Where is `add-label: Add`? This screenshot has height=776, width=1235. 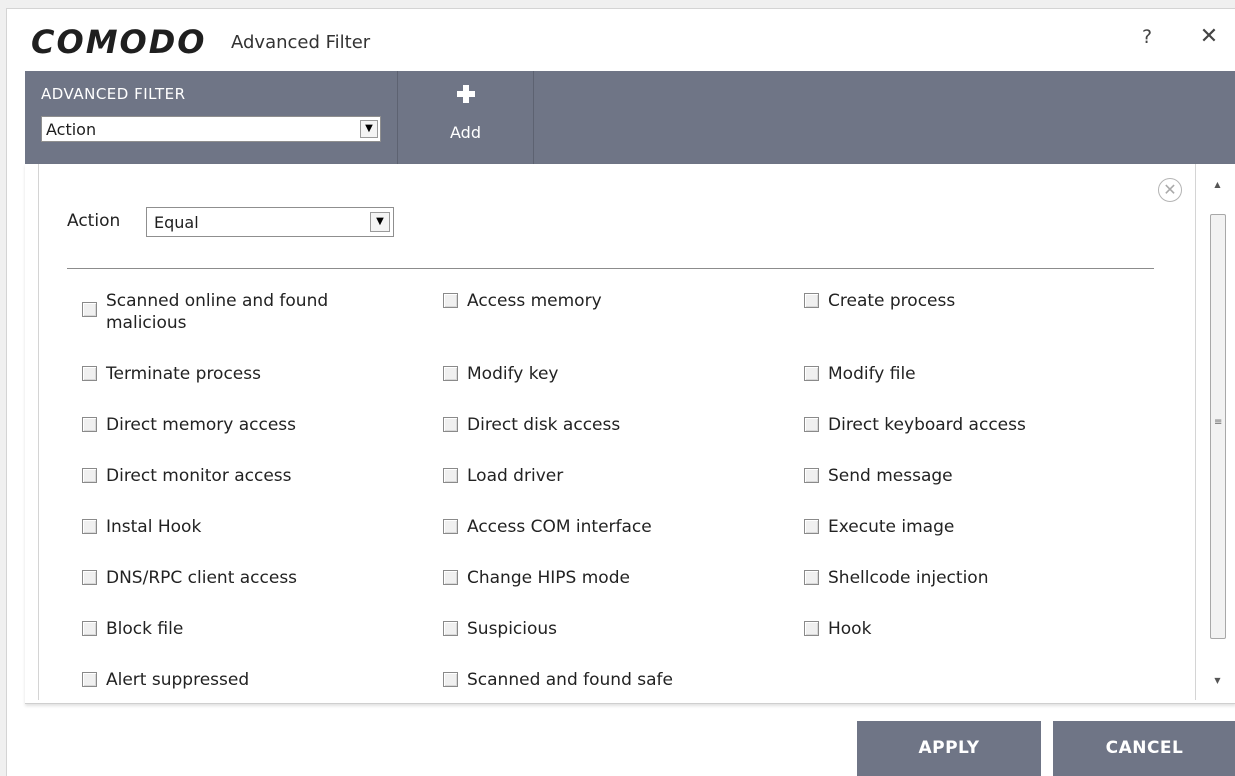
add-label: Add is located at coordinates (465, 132).